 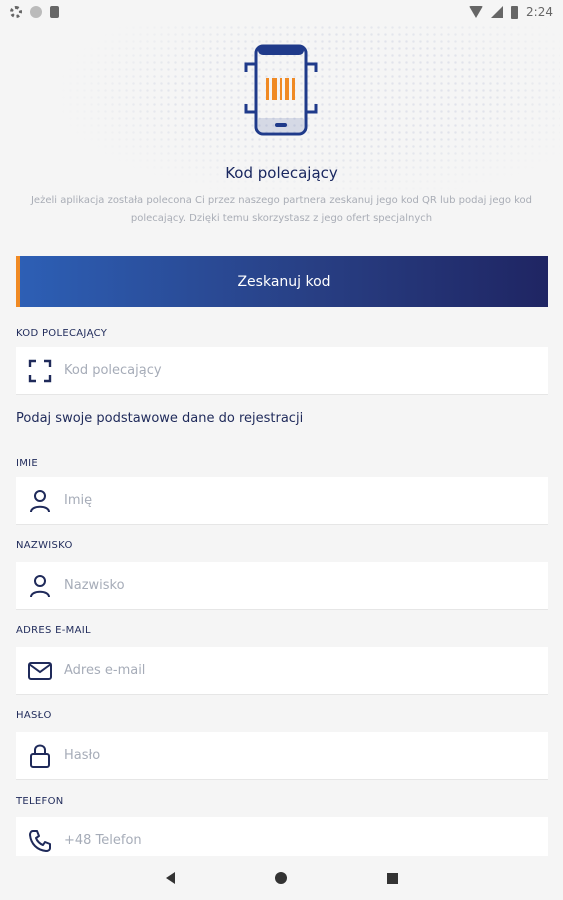 What do you see at coordinates (34, 715) in the screenshot?
I see `password-label: HASŁO` at bounding box center [34, 715].